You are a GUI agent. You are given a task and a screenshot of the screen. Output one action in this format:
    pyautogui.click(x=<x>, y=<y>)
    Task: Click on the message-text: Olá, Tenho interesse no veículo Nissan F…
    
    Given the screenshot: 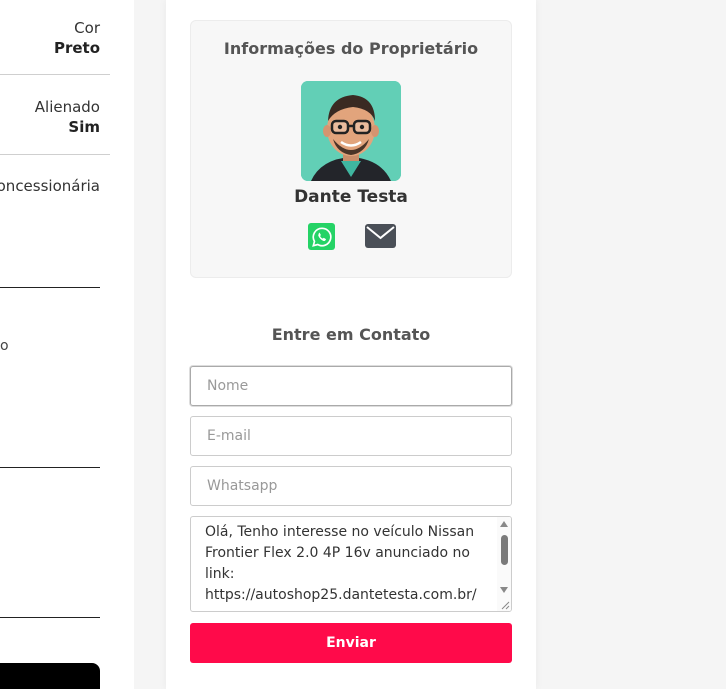 What is the action you would take?
    pyautogui.click(x=344, y=564)
    